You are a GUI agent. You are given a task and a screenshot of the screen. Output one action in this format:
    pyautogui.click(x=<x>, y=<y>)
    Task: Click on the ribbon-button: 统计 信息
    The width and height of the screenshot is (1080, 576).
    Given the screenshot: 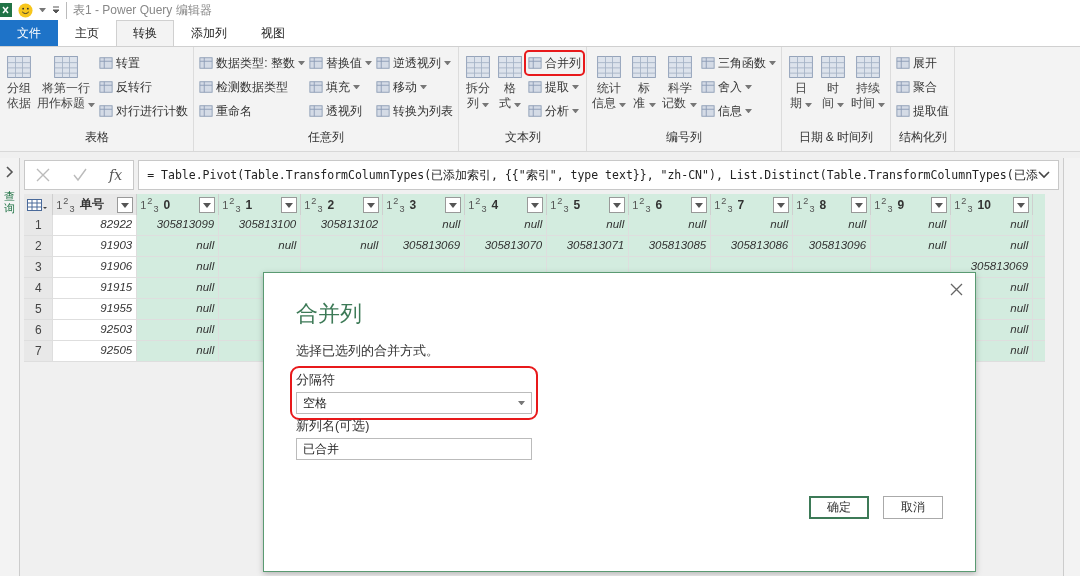 What is the action you would take?
    pyautogui.click(x=609, y=90)
    